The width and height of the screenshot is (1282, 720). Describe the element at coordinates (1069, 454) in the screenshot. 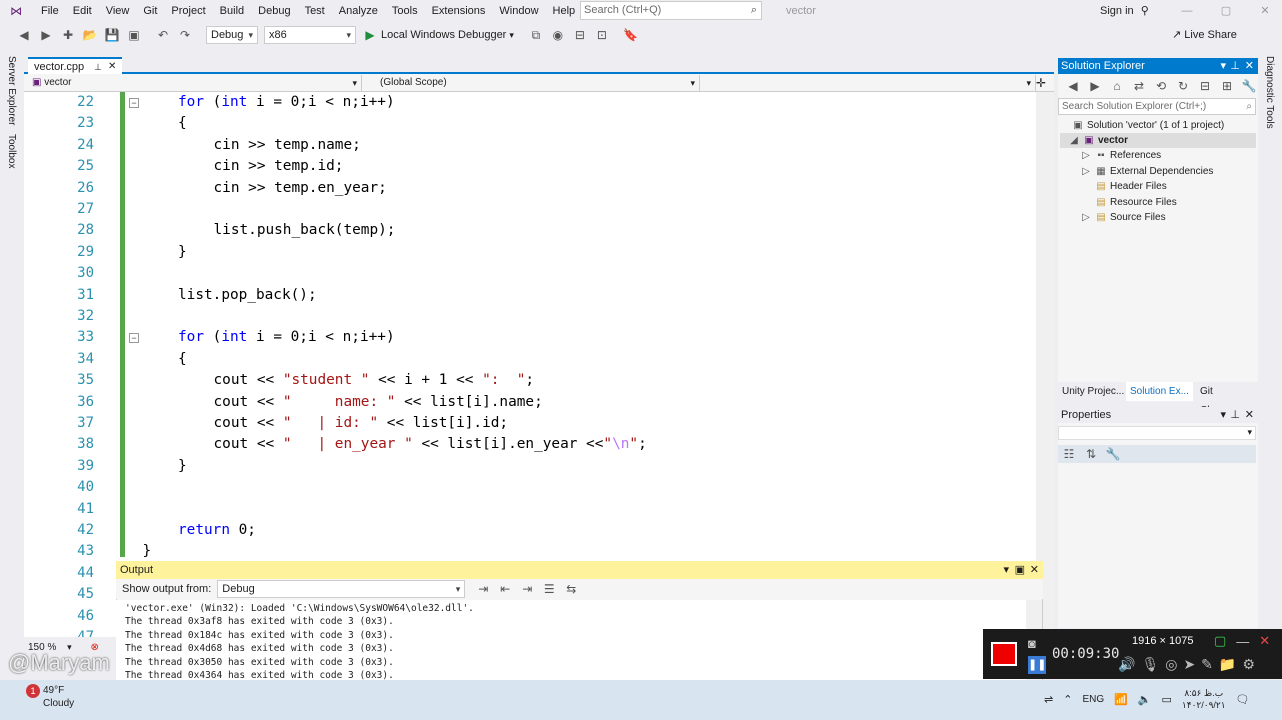

I see `categorized-icon: ☷` at that location.